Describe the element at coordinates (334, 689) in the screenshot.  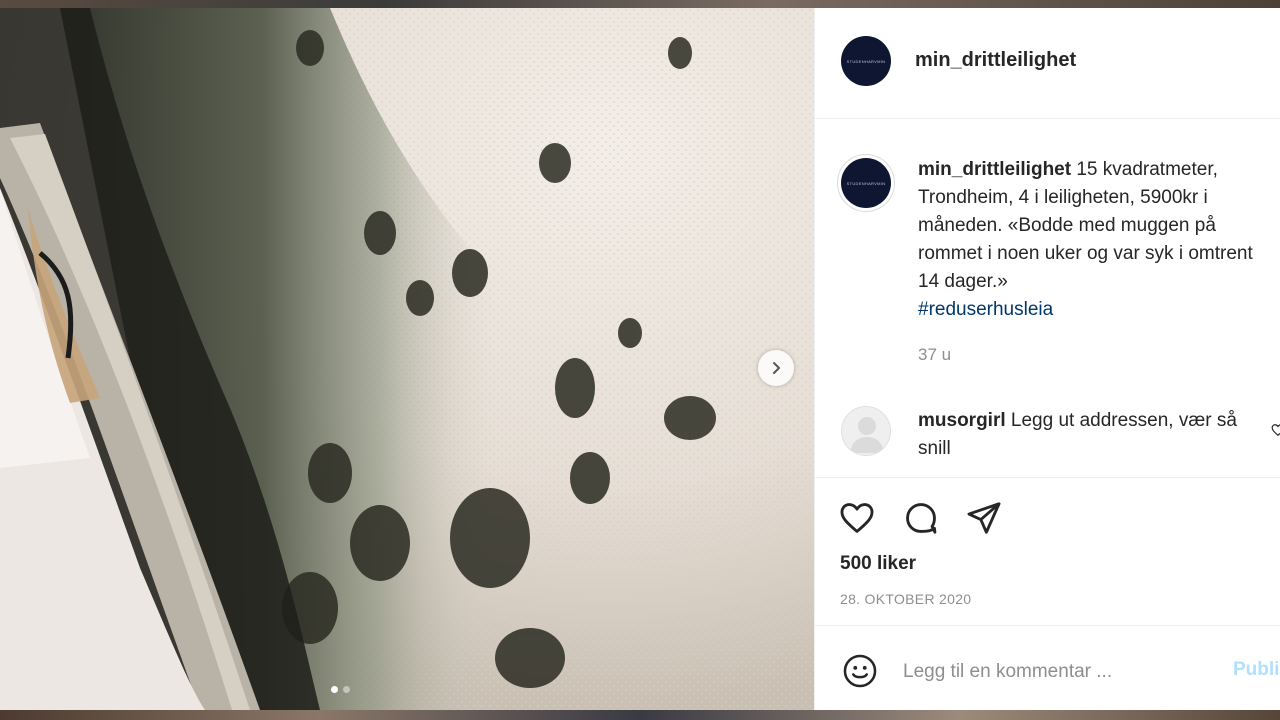
I see `carousel-dot-active` at that location.